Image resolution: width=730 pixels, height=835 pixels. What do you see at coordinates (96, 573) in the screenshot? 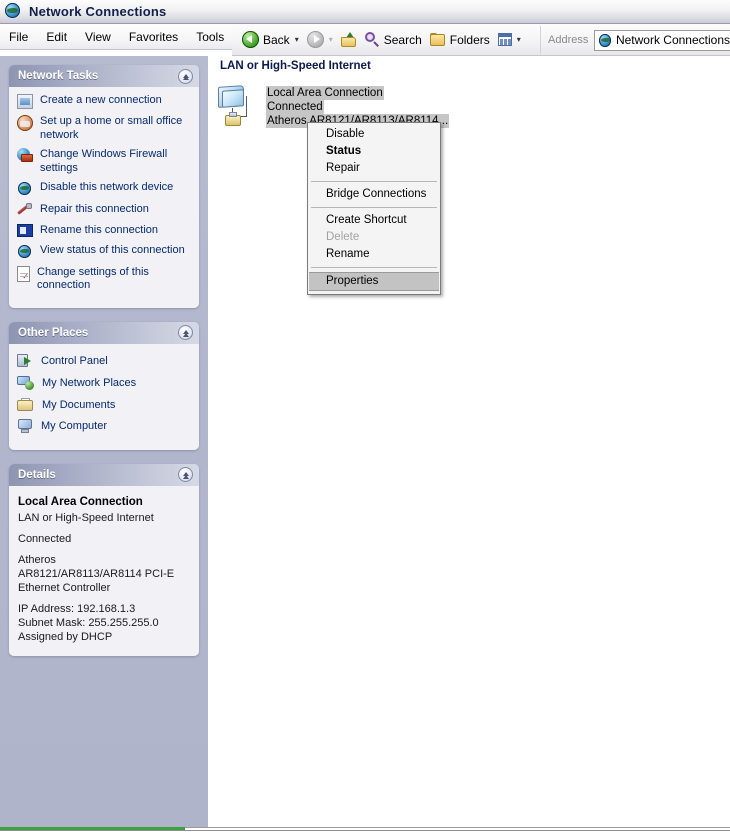
I see `details-adapter-line-2: AR8121/AR8113/AR8114 PCI-E` at bounding box center [96, 573].